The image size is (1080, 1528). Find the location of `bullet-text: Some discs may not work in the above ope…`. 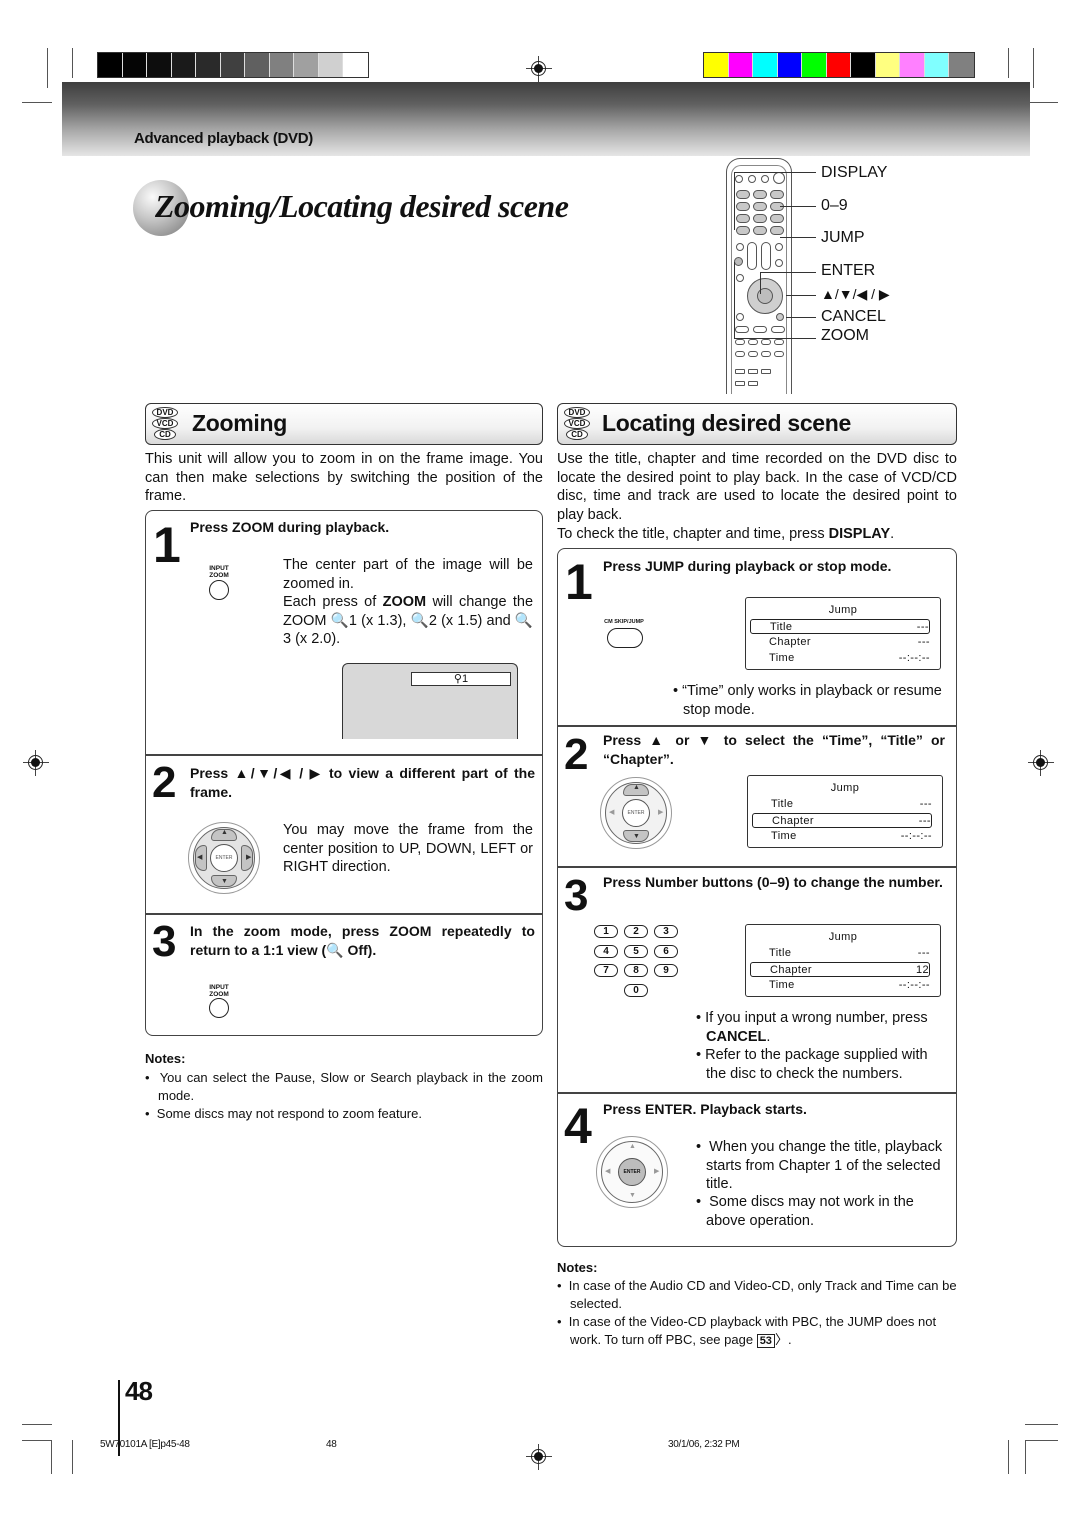

bullet-text: Some discs may not work in the above ope… is located at coordinates (810, 1211).